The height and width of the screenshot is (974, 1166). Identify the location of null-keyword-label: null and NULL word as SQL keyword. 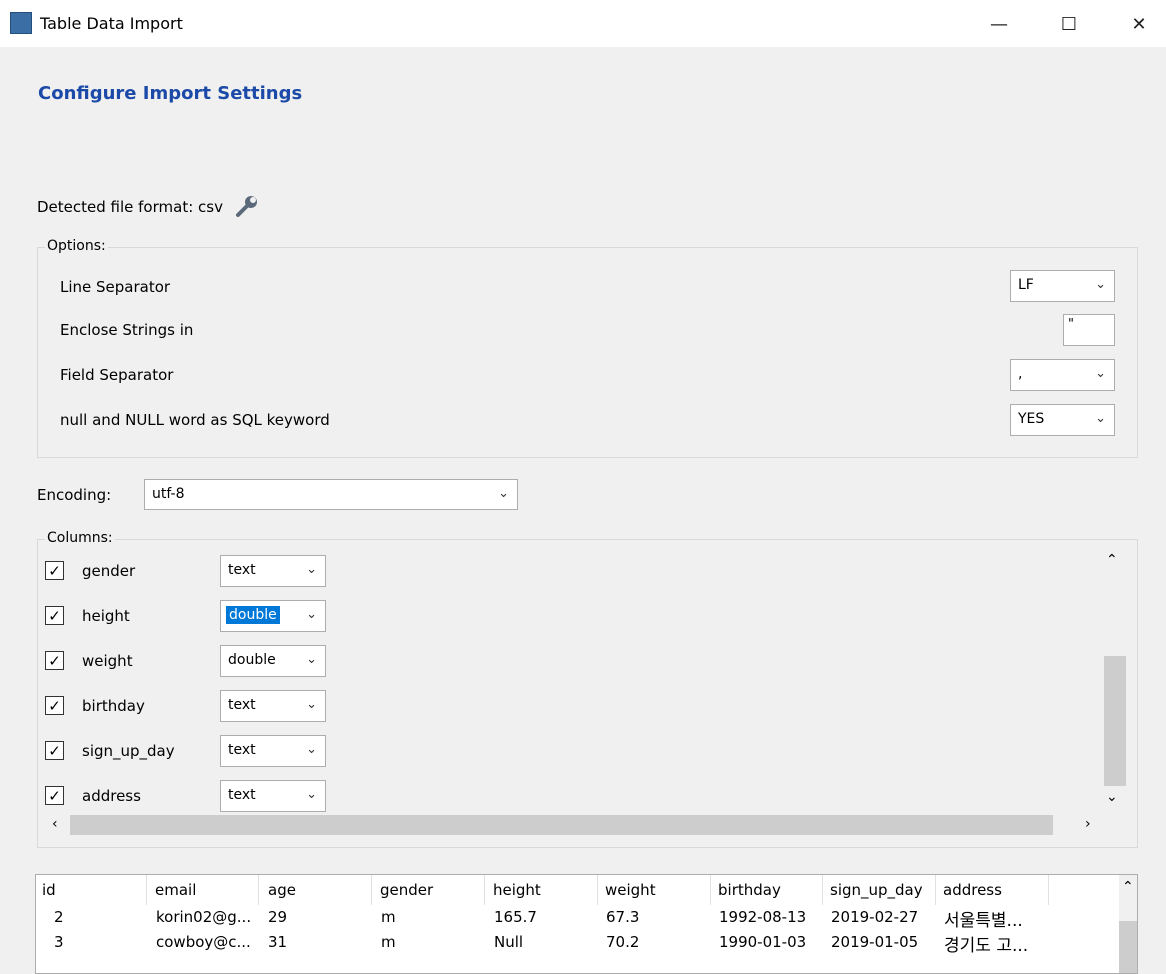
(195, 420).